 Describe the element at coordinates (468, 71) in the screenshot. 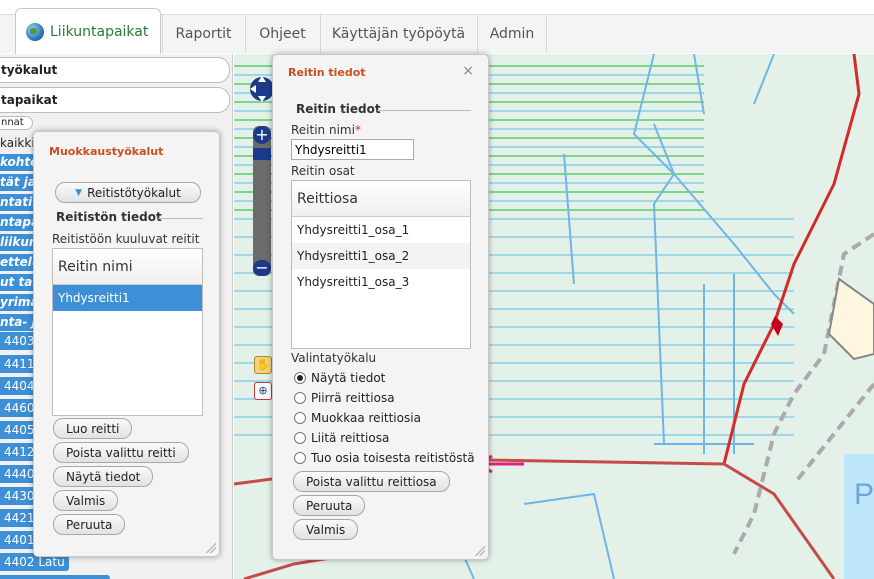

I see `close-icon: ×` at that location.